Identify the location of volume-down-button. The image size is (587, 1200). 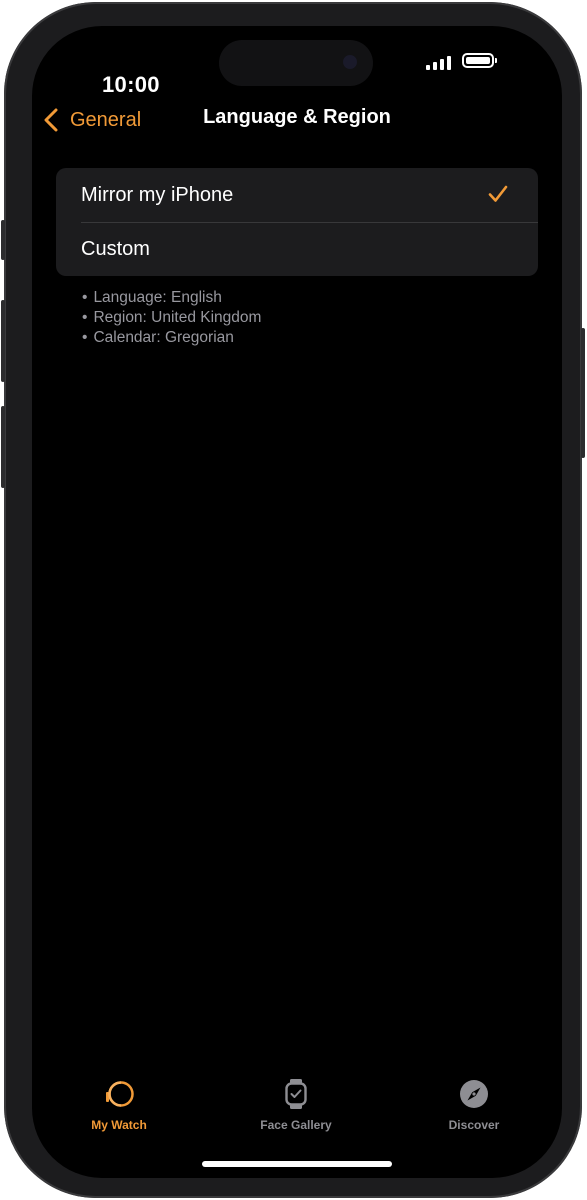
(3, 447).